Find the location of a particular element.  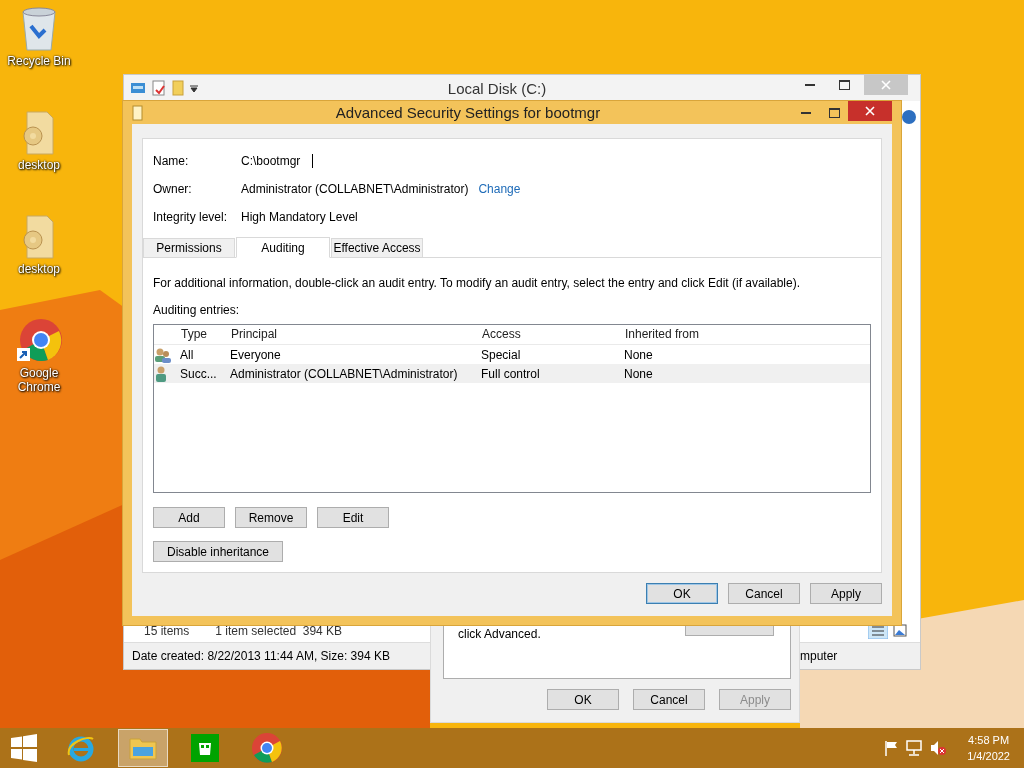

icon-label: Recycle Bin is located at coordinates (39, 61).